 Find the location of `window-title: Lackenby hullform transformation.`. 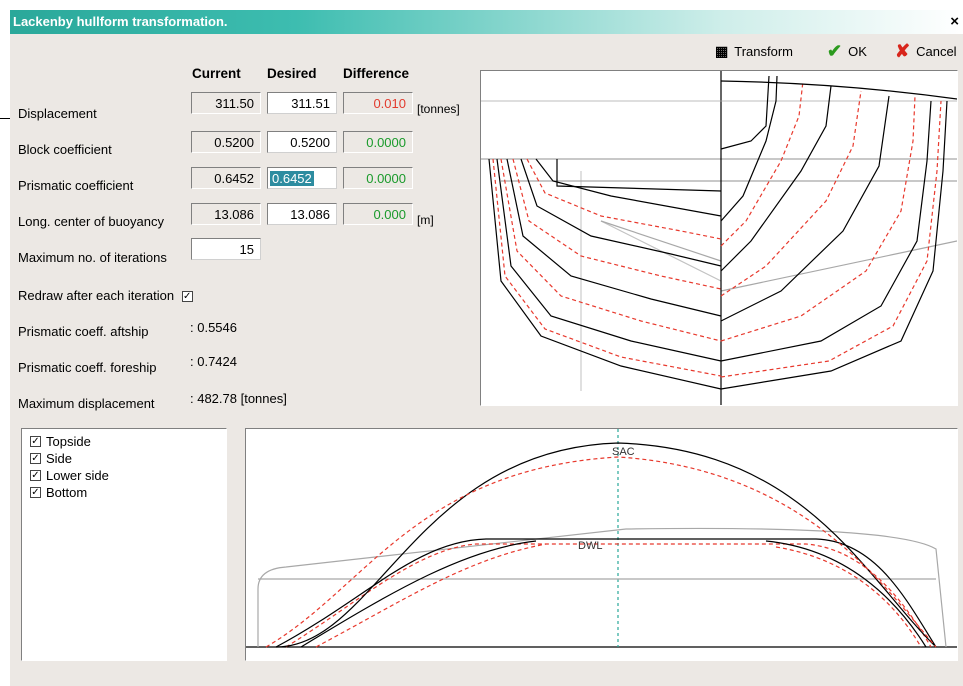

window-title: Lackenby hullform transformation. is located at coordinates (120, 21).